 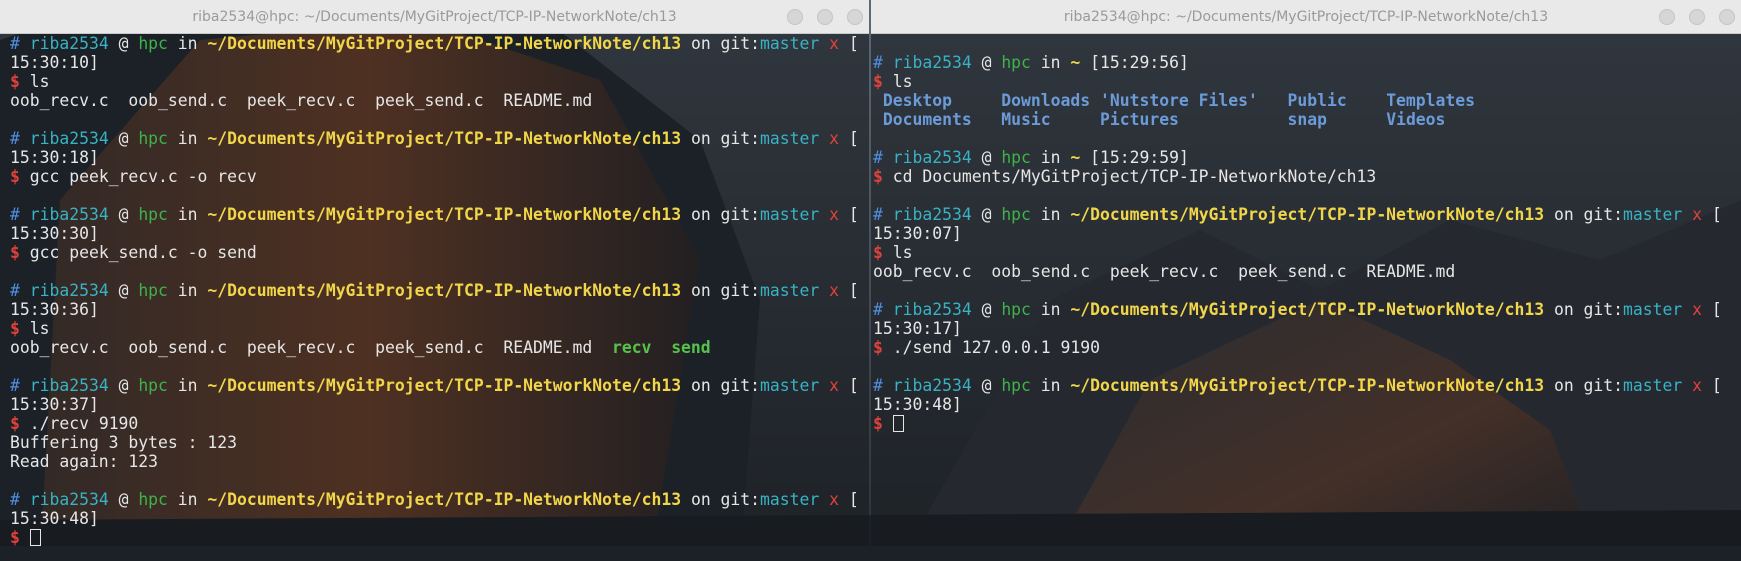 I want to click on prompt-time: 15:30:48], so click(x=917, y=404).